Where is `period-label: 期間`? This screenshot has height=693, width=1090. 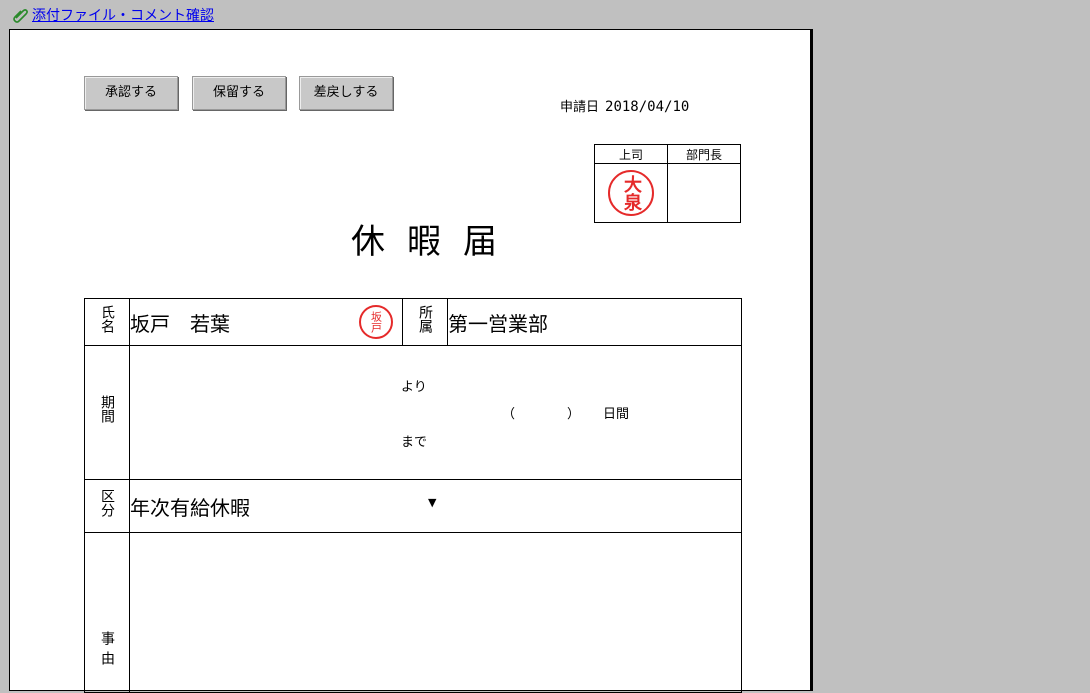 period-label: 期間 is located at coordinates (107, 412).